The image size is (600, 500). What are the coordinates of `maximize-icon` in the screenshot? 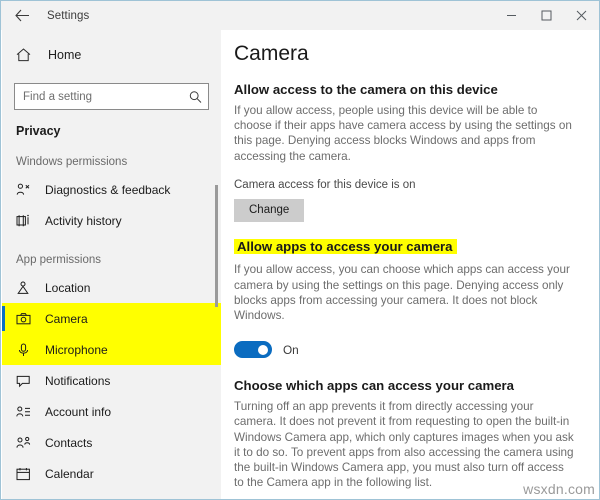 It's located at (546, 15).